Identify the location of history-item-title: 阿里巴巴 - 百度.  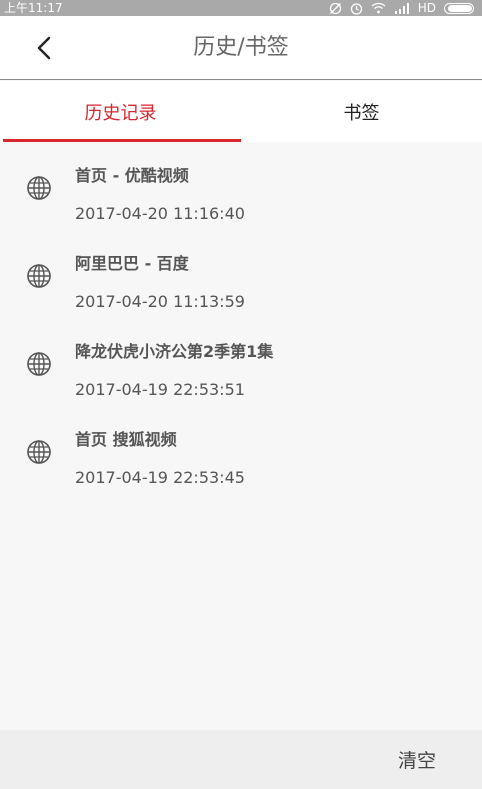
(132, 263).